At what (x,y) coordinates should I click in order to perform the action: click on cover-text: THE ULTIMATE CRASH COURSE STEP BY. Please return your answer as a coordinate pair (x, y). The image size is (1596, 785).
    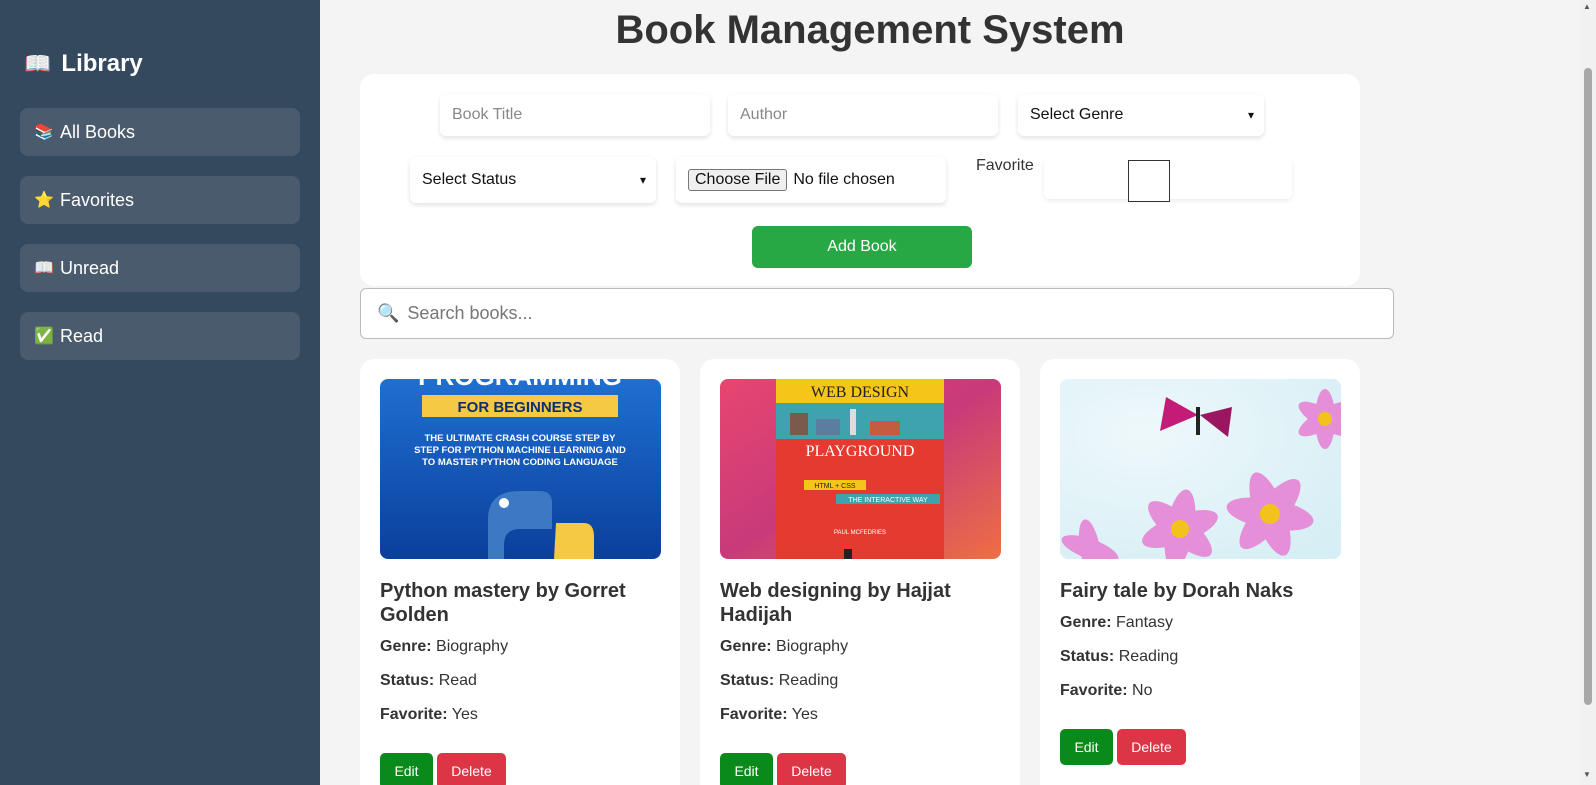
    Looking at the image, I should click on (520, 438).